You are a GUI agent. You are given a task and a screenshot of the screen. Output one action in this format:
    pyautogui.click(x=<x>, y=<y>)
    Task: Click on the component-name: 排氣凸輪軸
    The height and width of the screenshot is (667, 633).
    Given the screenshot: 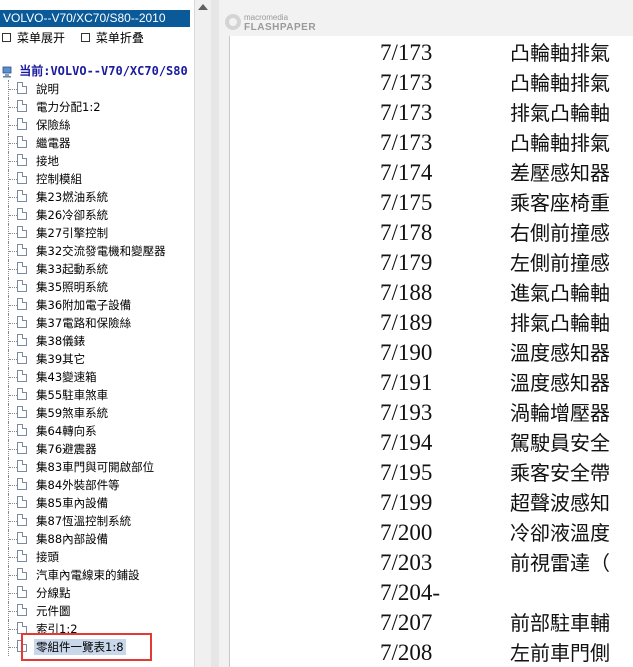 What is the action you would take?
    pyautogui.click(x=560, y=113)
    